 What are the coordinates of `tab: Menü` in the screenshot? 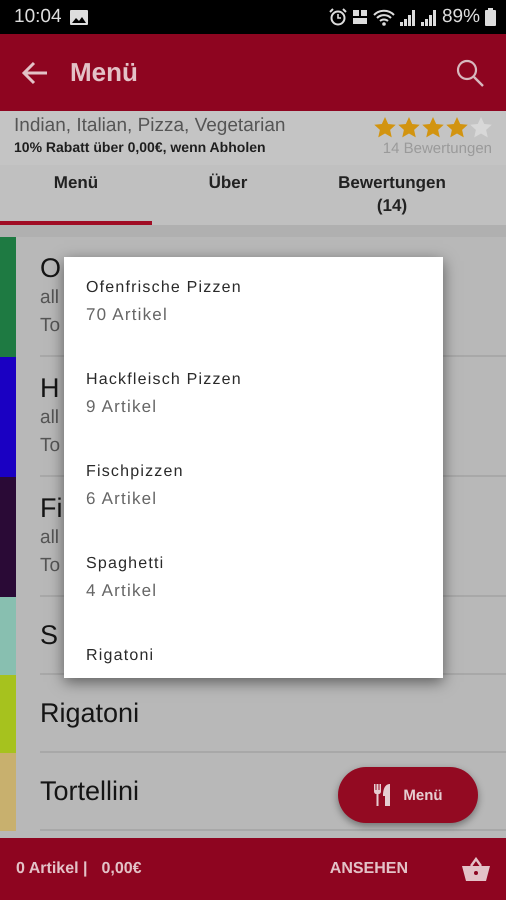 It's located at (76, 195).